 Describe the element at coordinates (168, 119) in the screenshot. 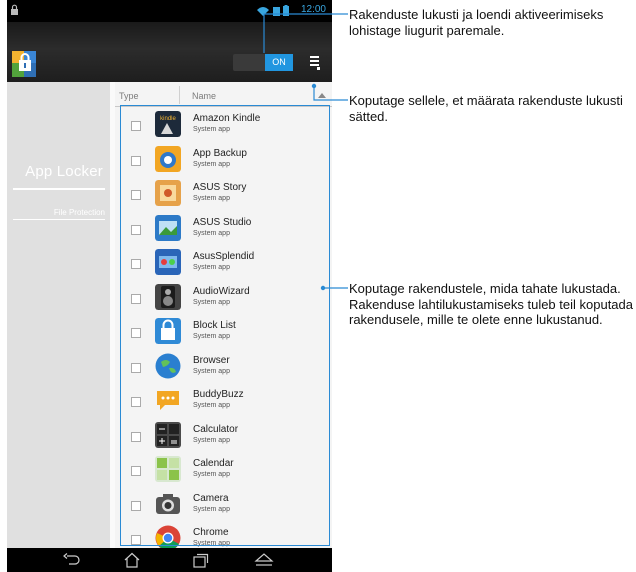

I see `svg-text: kindle` at that location.